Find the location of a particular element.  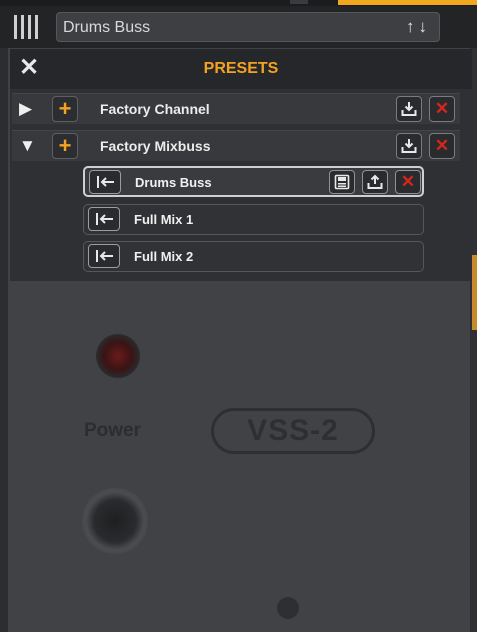

preset-label: Full Mix 2 is located at coordinates (164, 256).